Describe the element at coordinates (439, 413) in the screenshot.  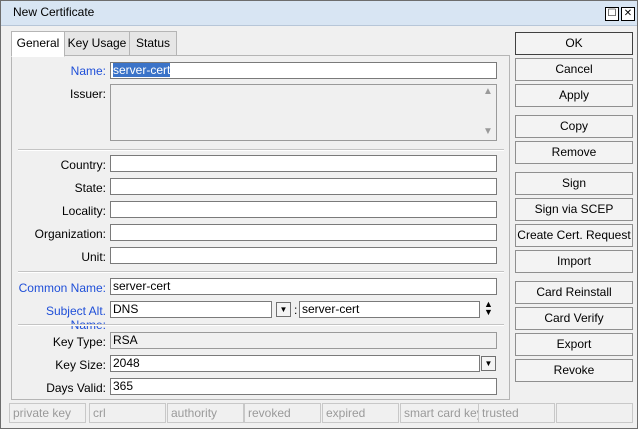
I see `status-smart-card-key: smart card key` at that location.